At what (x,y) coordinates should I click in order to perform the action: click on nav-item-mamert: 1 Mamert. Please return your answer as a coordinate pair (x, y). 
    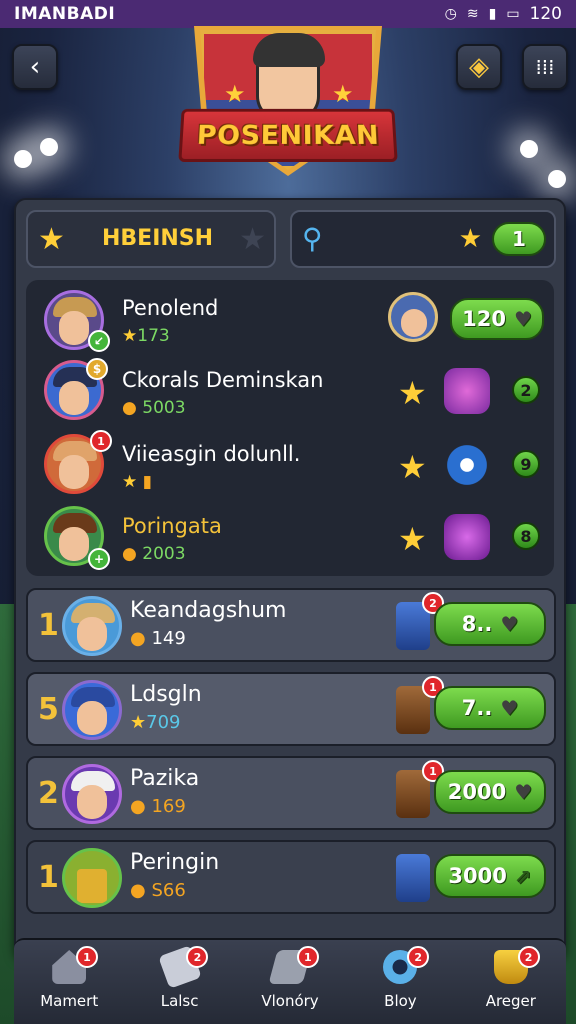
    Looking at the image, I should click on (69, 982).